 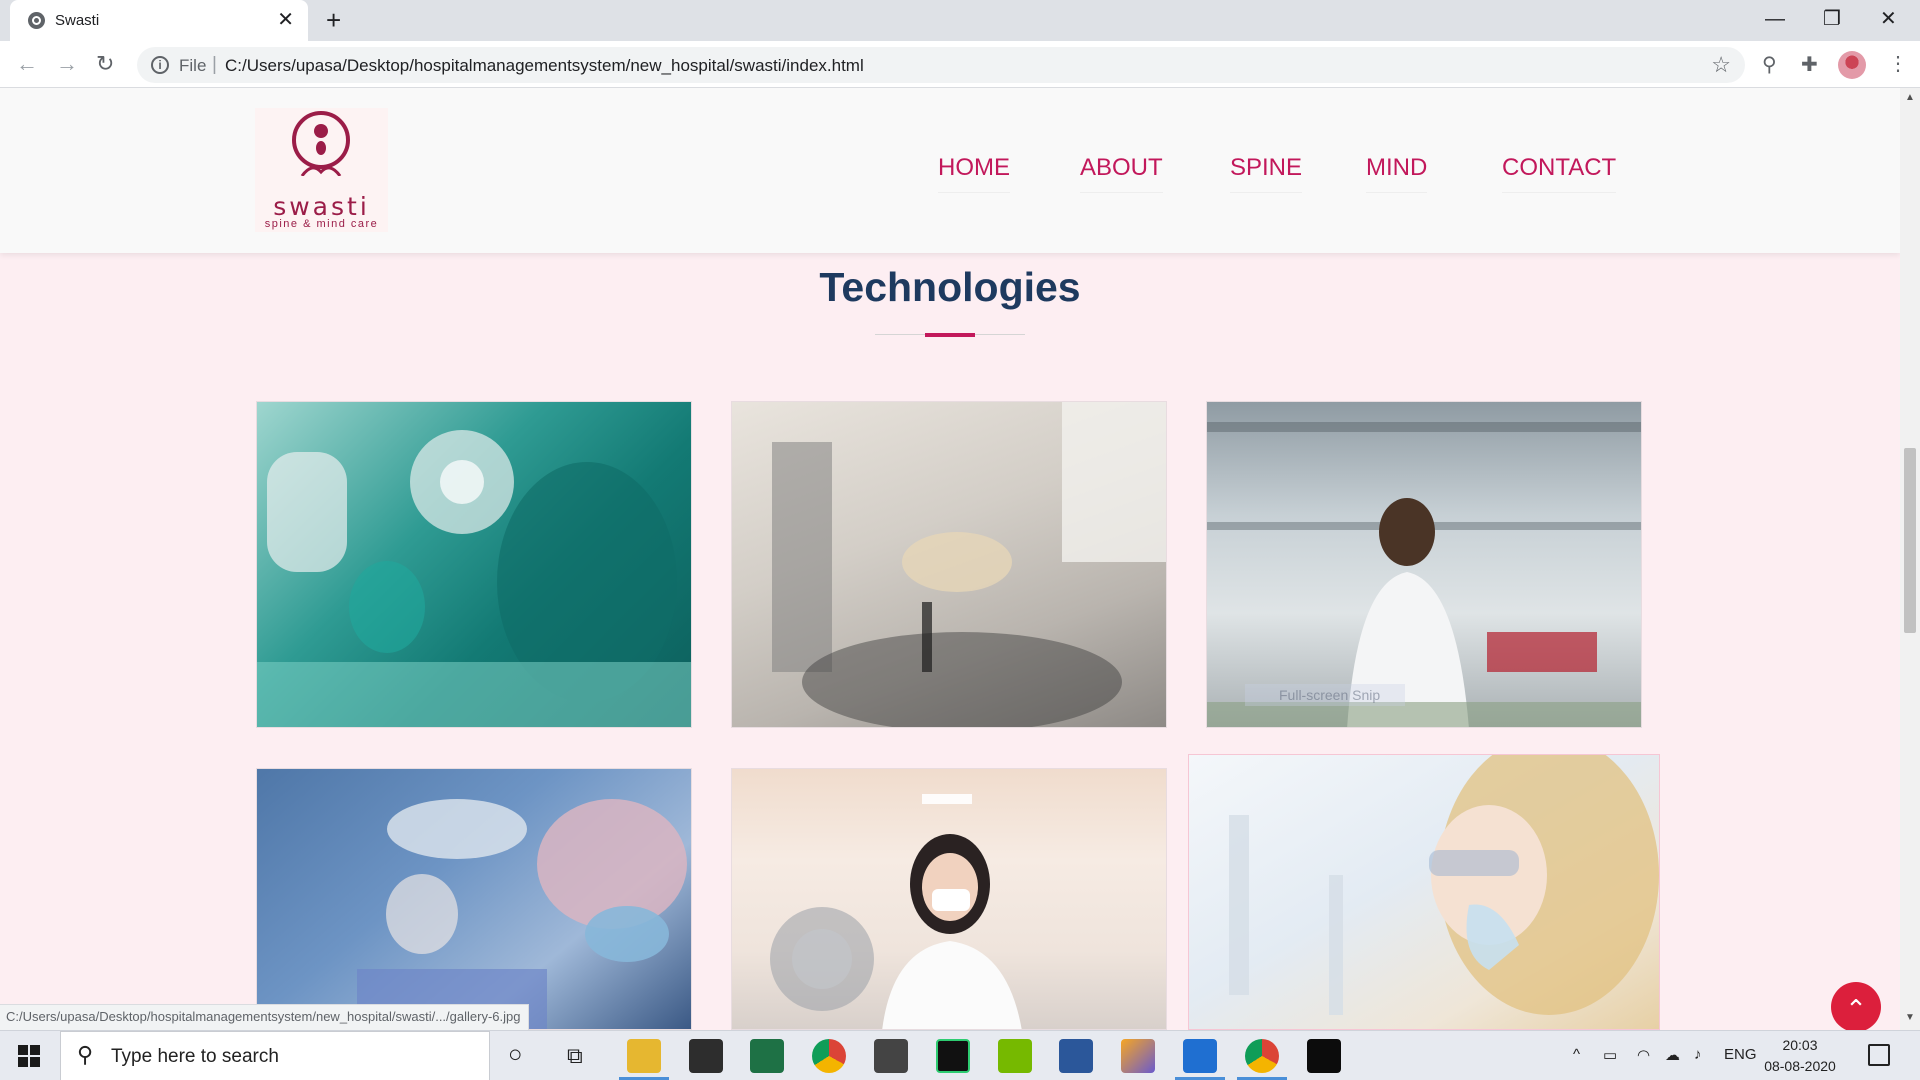 What do you see at coordinates (1769, 65) in the screenshot?
I see `extension-icon: ⚲` at bounding box center [1769, 65].